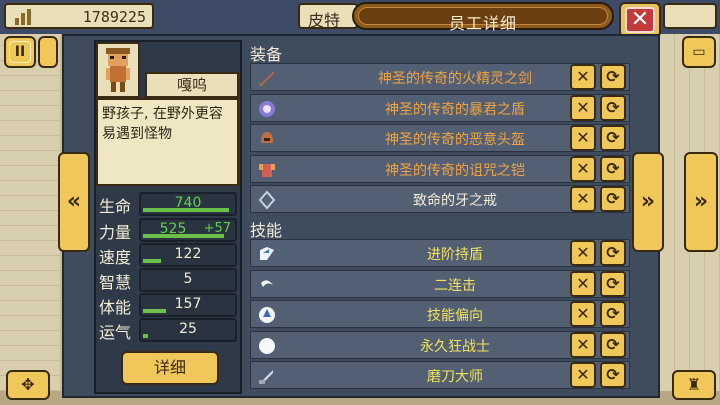  I want to click on stat-bar-hp: 740, so click(188, 204).